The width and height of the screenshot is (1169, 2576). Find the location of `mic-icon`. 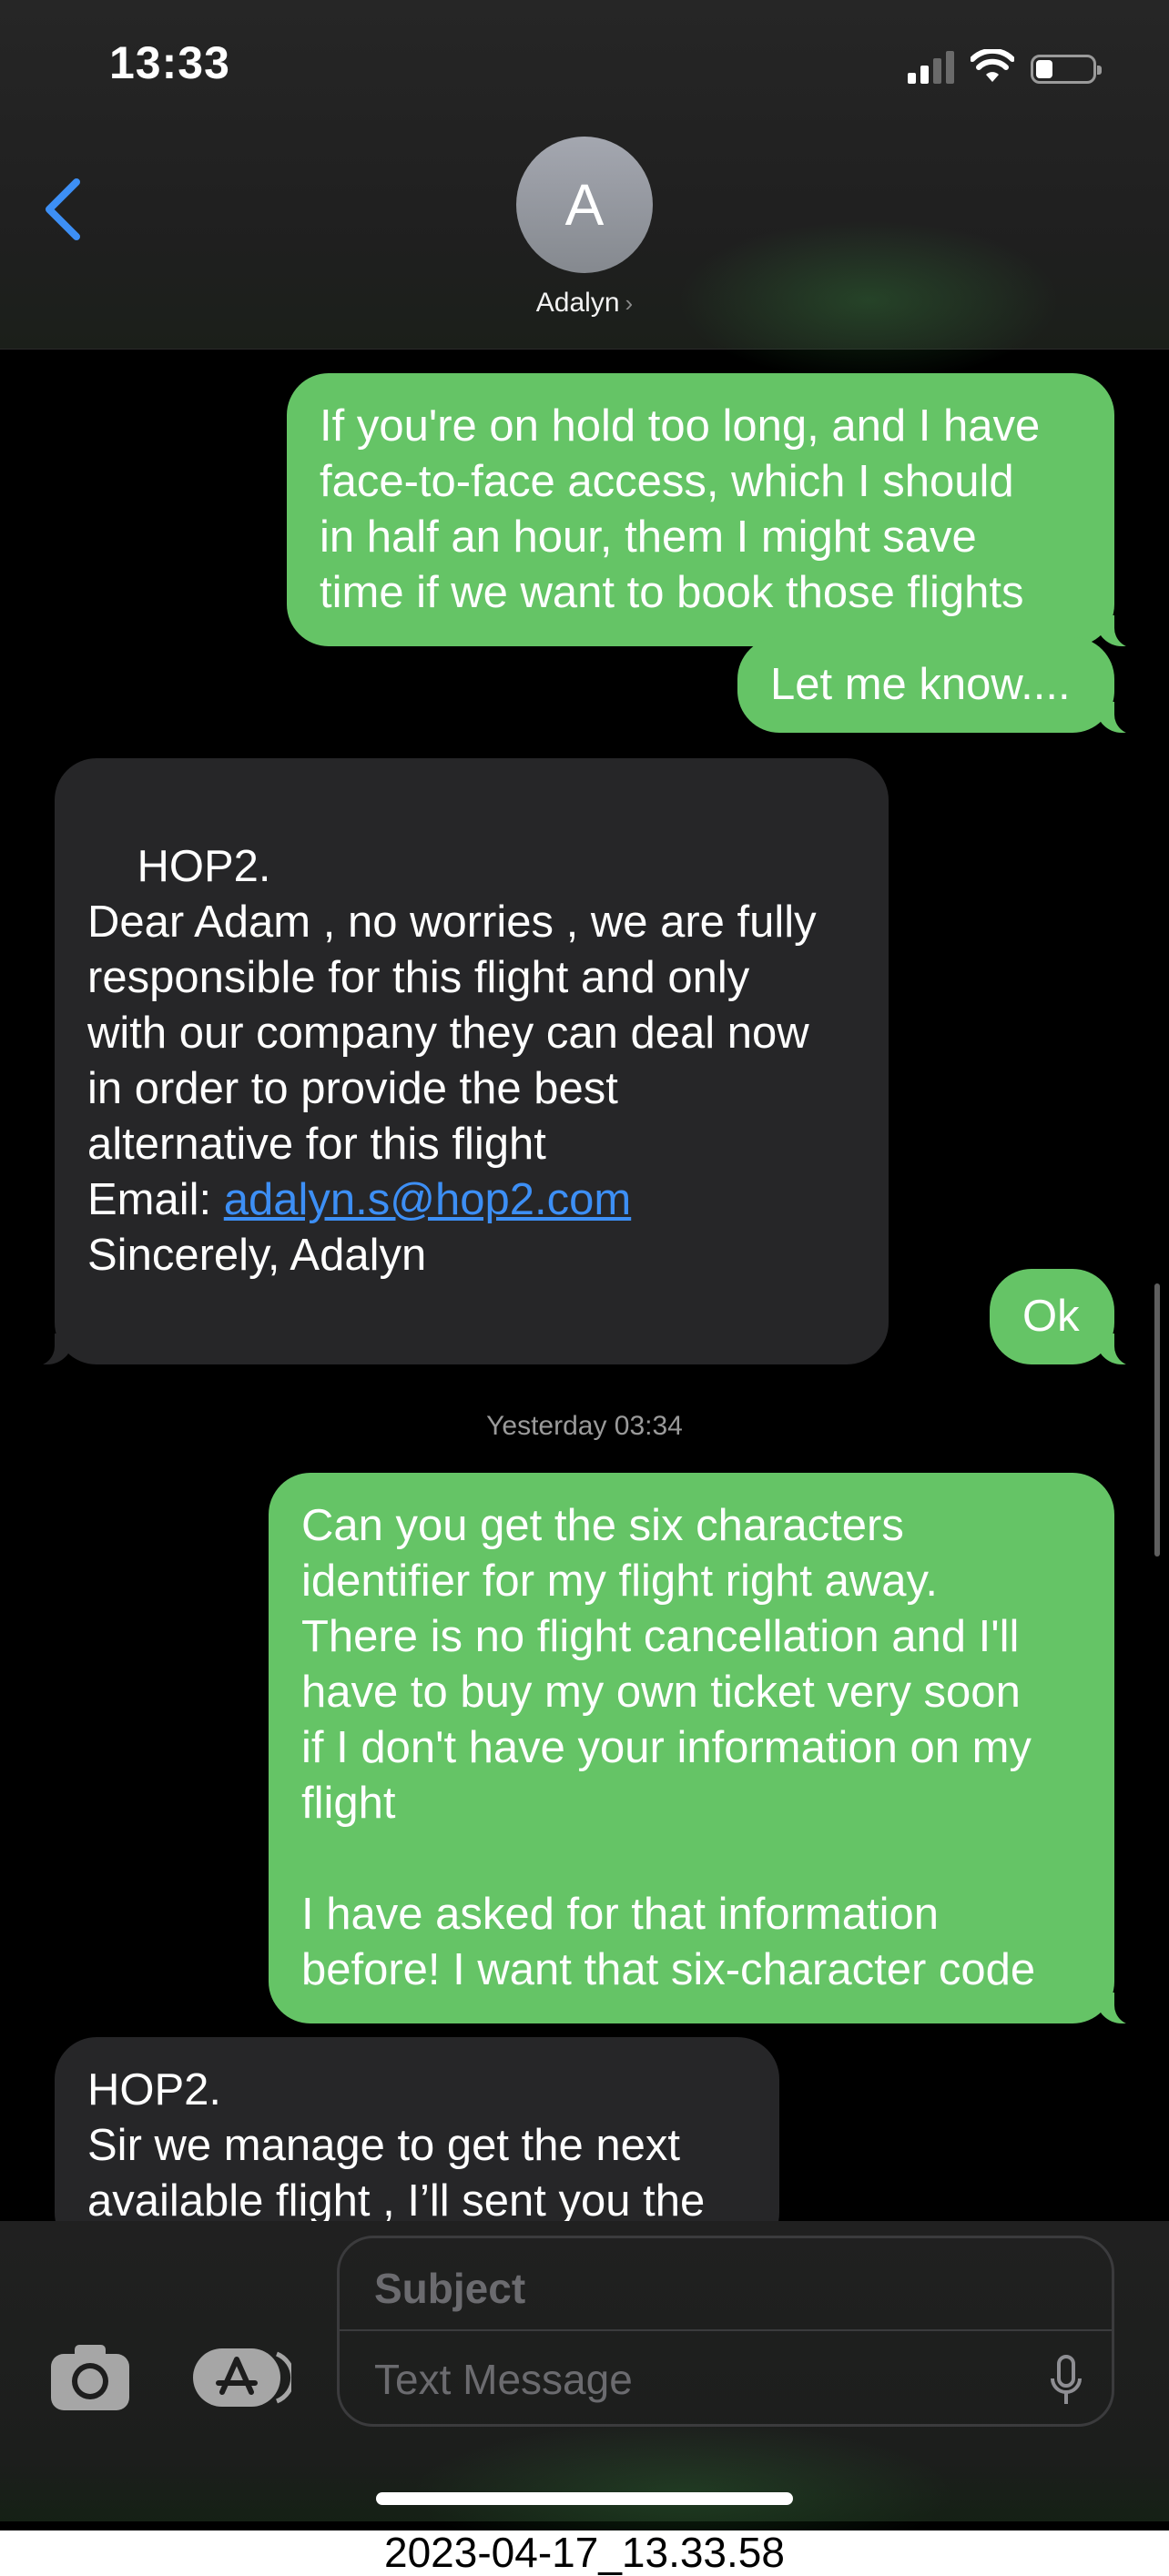

mic-icon is located at coordinates (1066, 2380).